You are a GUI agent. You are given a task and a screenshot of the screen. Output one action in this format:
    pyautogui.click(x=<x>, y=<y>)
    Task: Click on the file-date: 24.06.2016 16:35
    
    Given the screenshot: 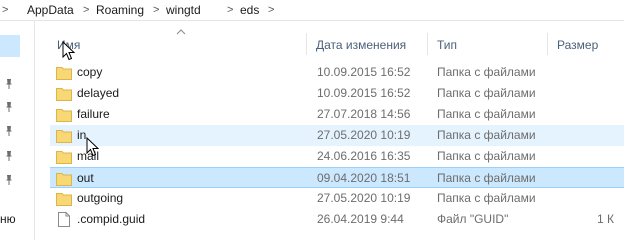 What is the action you would take?
    pyautogui.click(x=364, y=156)
    